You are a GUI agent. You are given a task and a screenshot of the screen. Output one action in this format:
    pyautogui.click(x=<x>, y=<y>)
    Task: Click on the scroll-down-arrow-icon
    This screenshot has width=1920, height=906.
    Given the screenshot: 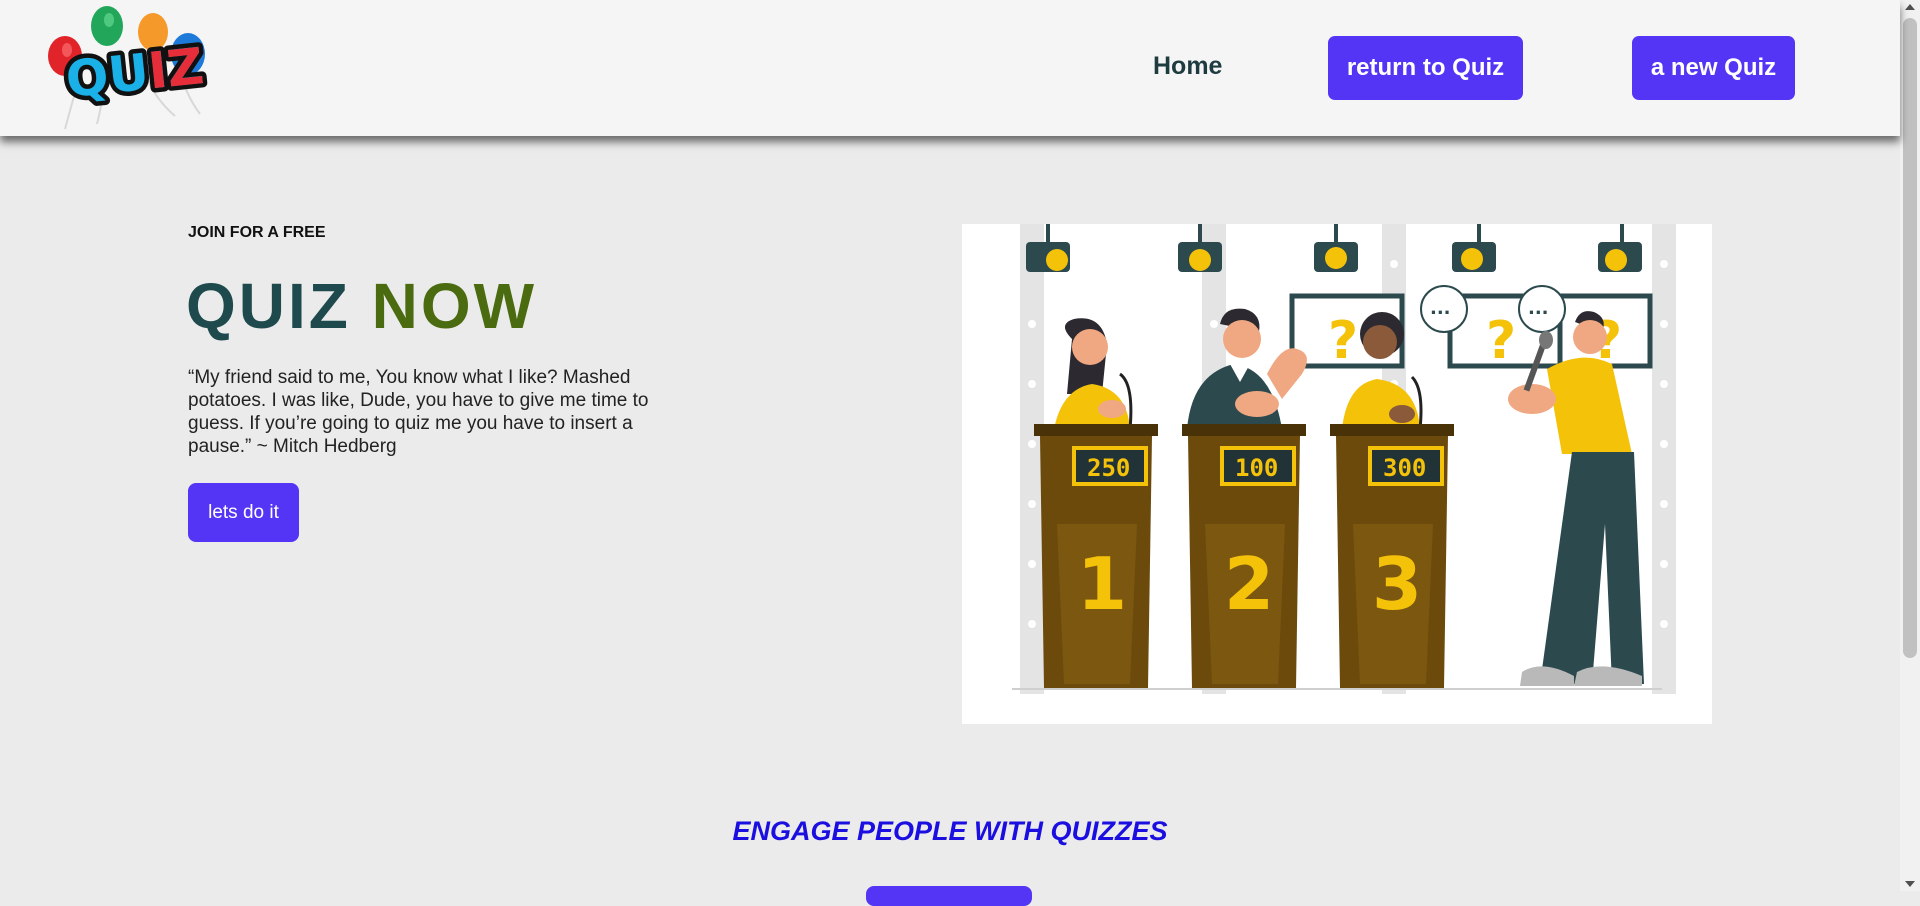 What is the action you would take?
    pyautogui.click(x=1910, y=884)
    